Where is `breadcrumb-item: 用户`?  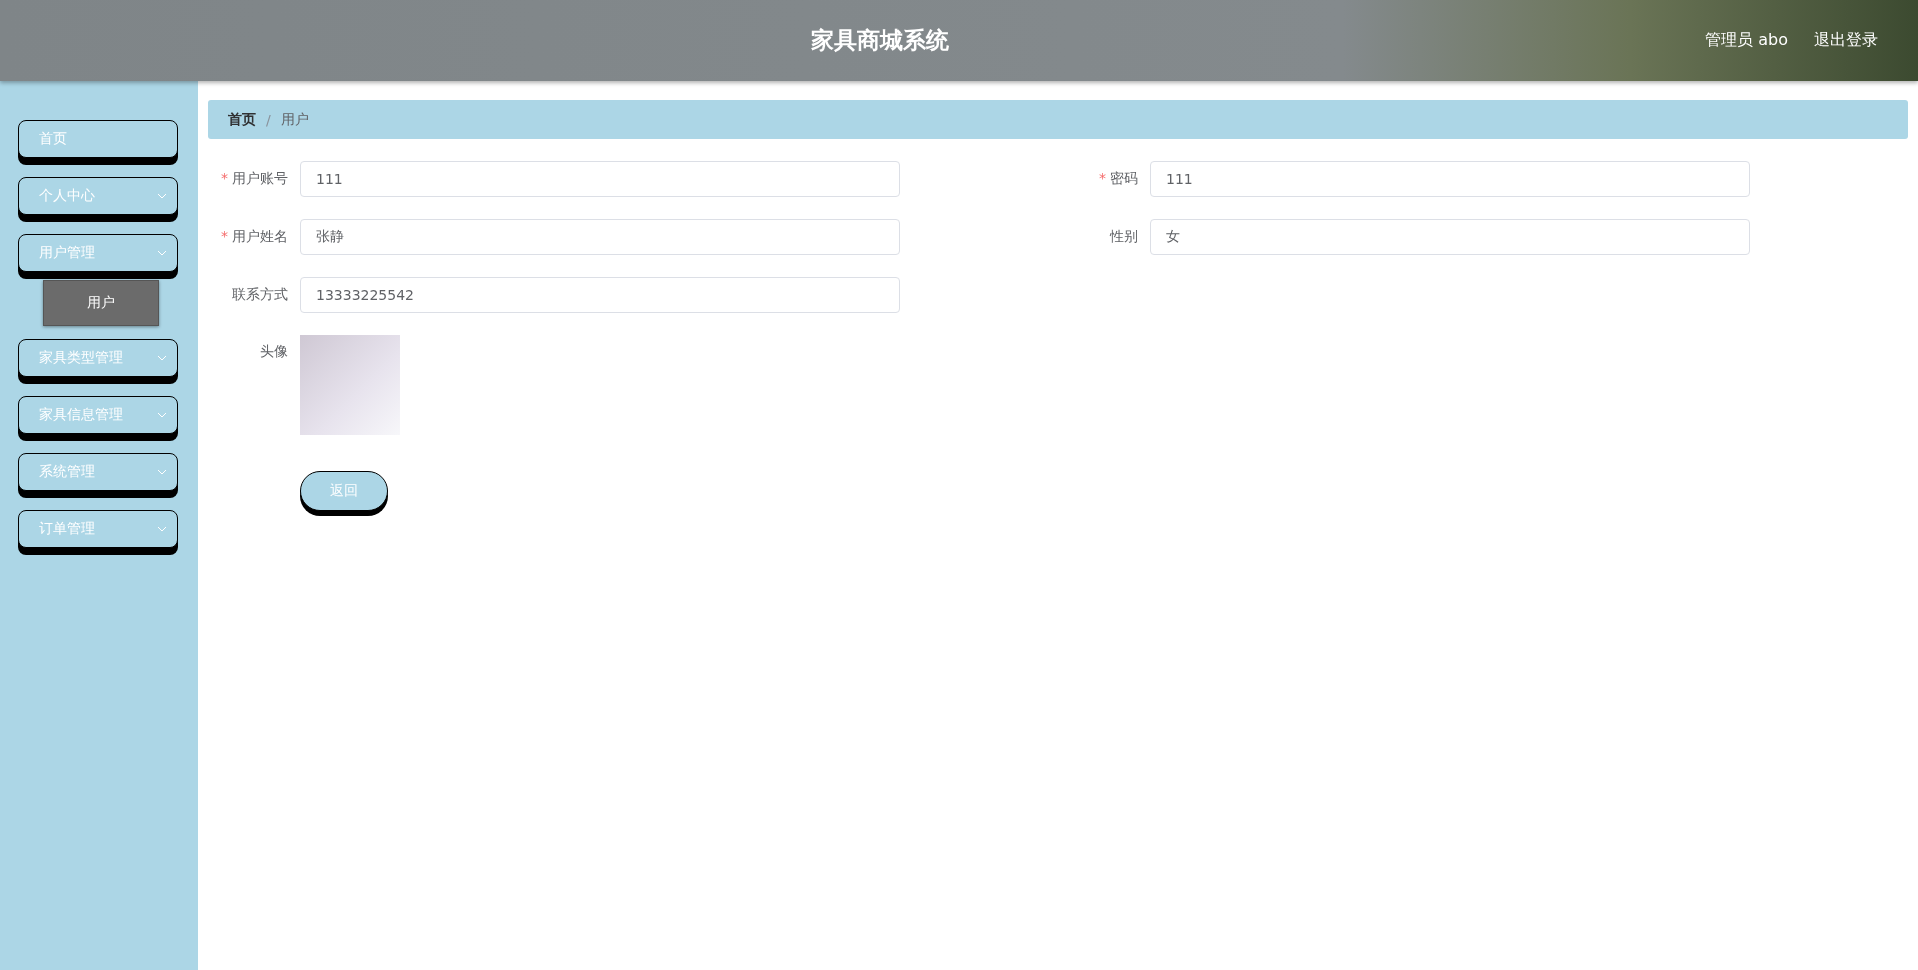
breadcrumb-item: 用户 is located at coordinates (294, 119).